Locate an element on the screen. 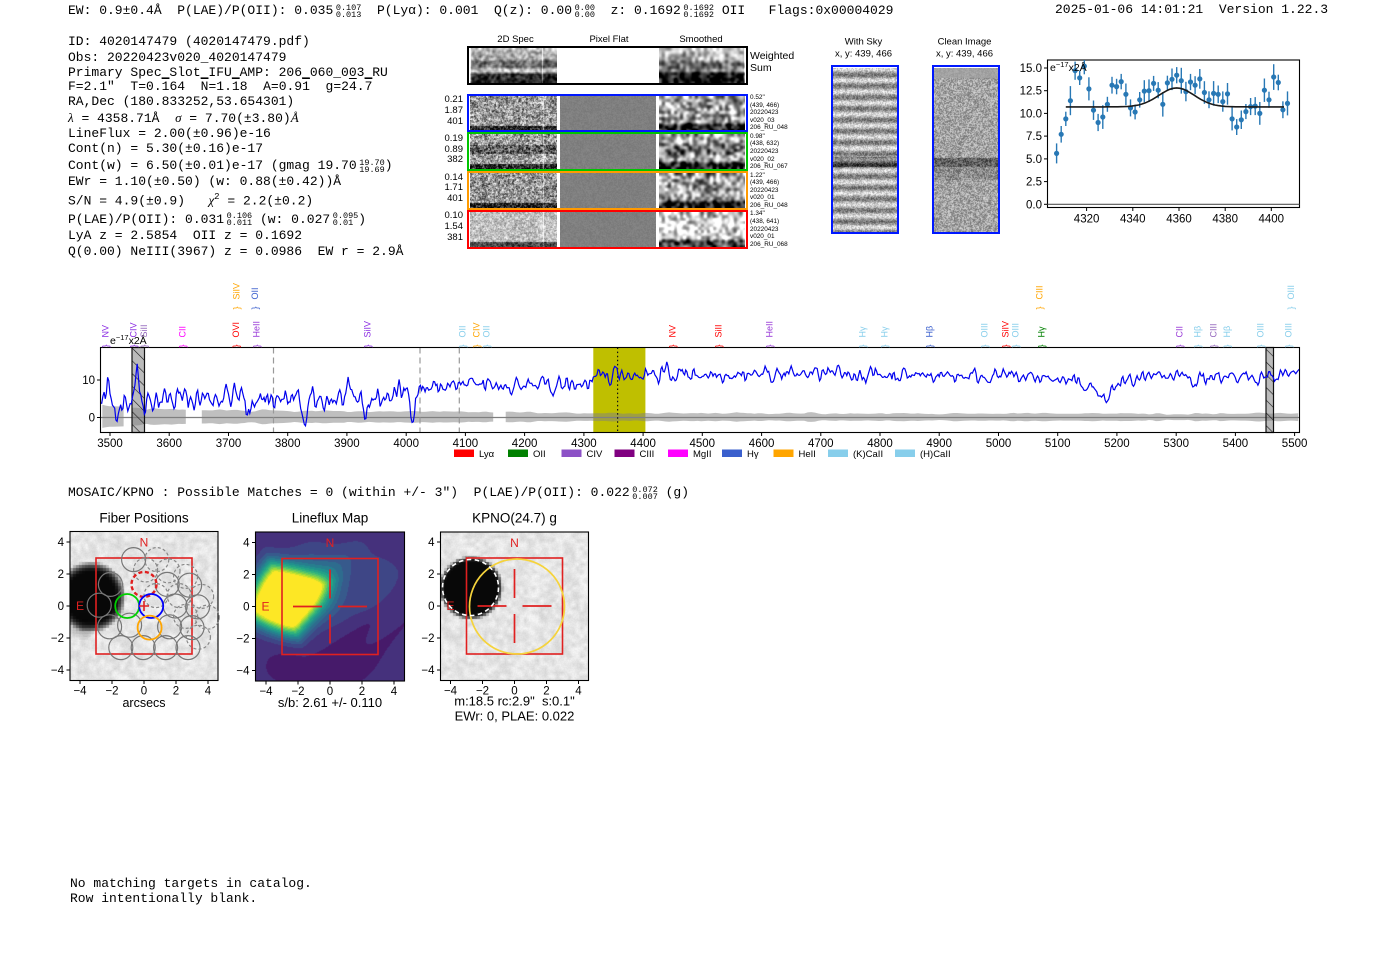 This screenshot has height=953, width=1400. svg-text: Hβ is located at coordinates (1227, 332).